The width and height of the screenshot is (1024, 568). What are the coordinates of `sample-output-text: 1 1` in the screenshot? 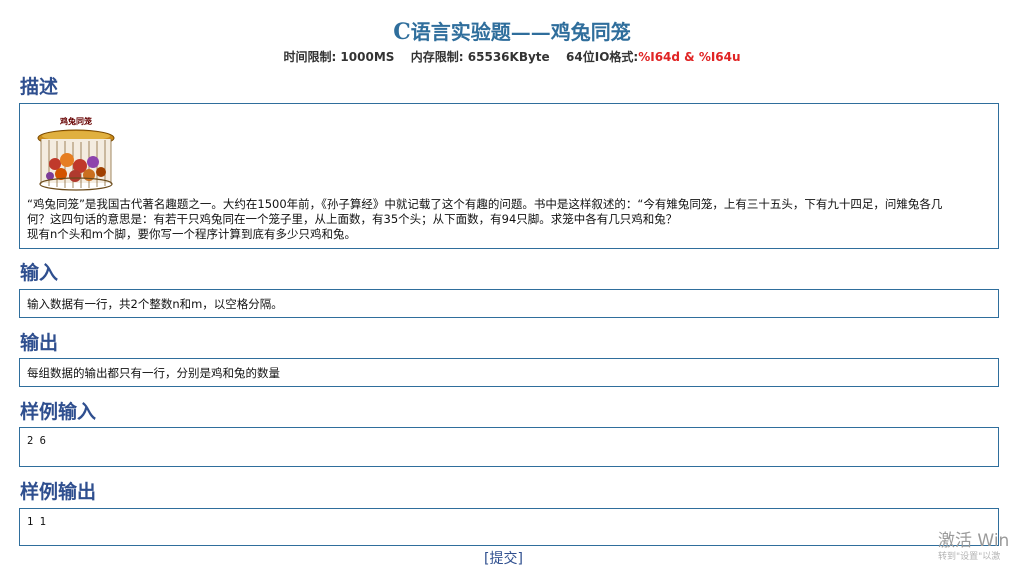 It's located at (36, 522).